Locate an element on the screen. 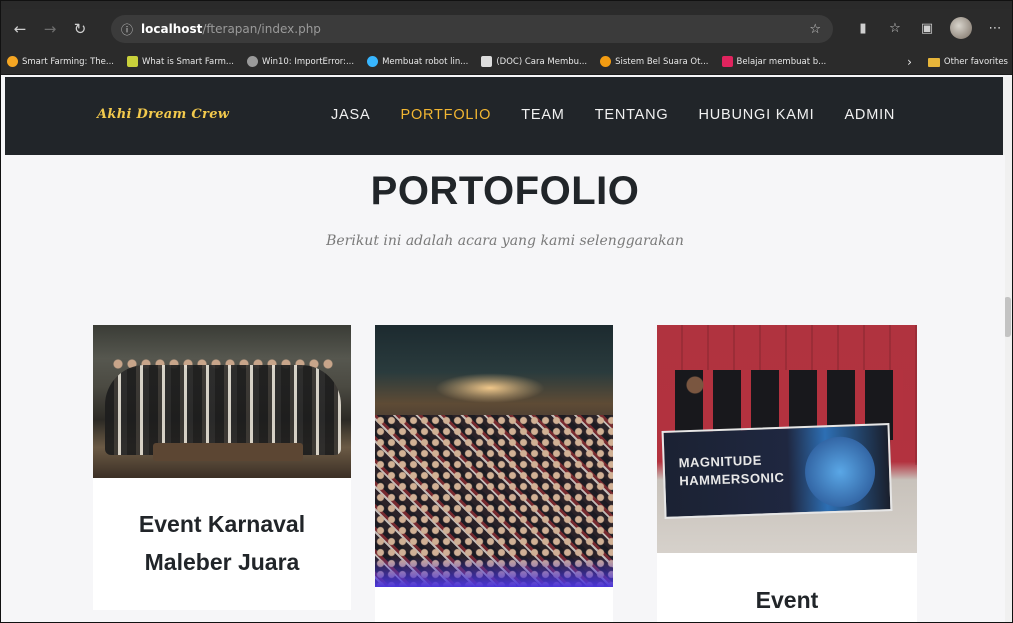  menu-item-portfolio: PORTFOLIO is located at coordinates (445, 115).